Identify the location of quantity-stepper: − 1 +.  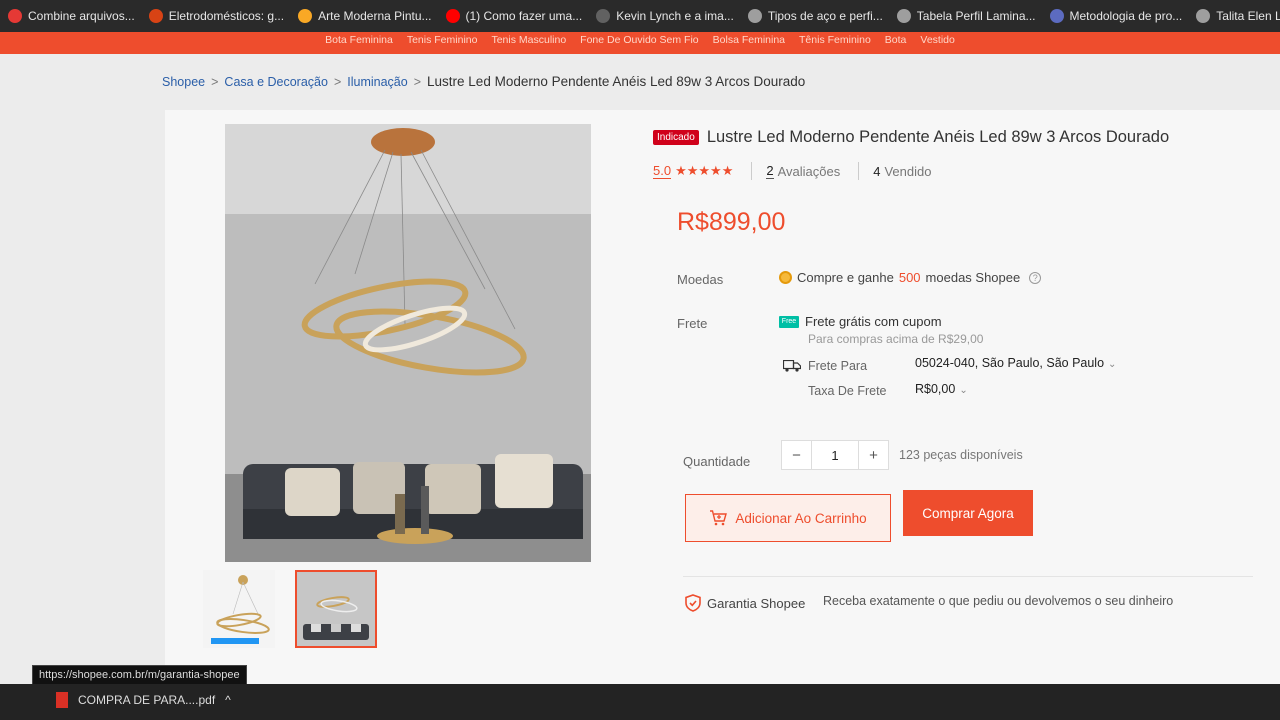
(835, 455).